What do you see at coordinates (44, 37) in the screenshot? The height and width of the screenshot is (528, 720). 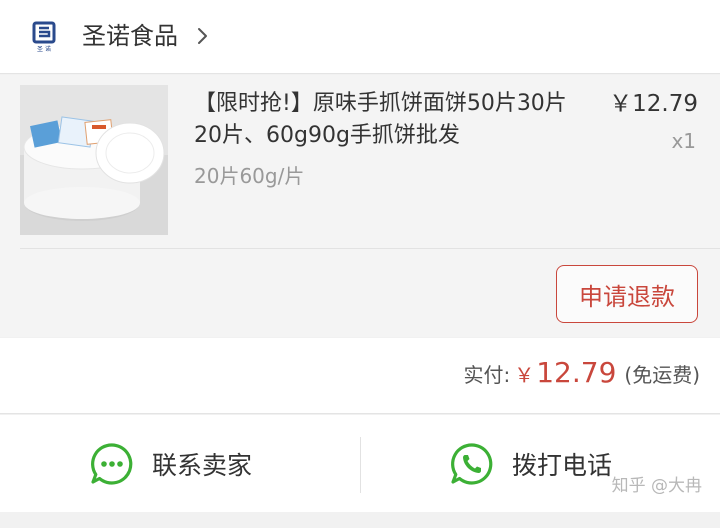 I see `store-logo-icon: 圣 诺` at bounding box center [44, 37].